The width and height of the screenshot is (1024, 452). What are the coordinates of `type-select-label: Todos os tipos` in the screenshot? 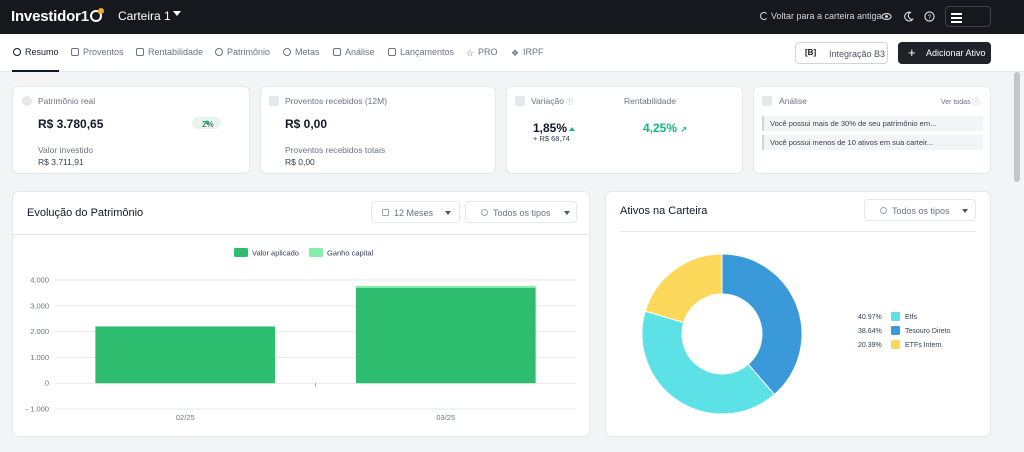 It's located at (522, 213).